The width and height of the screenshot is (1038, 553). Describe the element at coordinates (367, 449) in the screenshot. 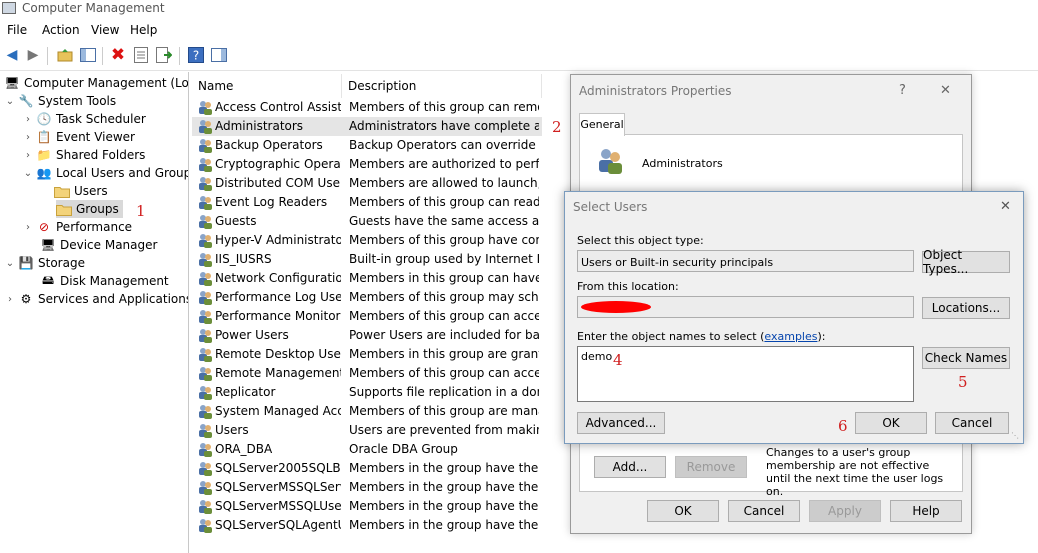

I see `table-row: ORA_DBA Oracle DBA Group` at that location.